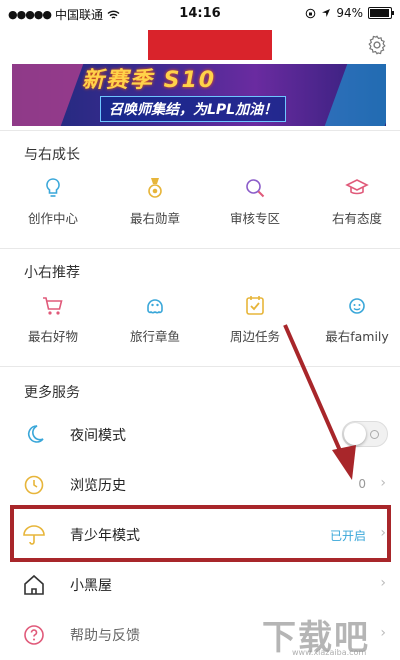 This screenshot has width=400, height=660. Describe the element at coordinates (349, 13) in the screenshot. I see `battery-percent: 94%` at that location.